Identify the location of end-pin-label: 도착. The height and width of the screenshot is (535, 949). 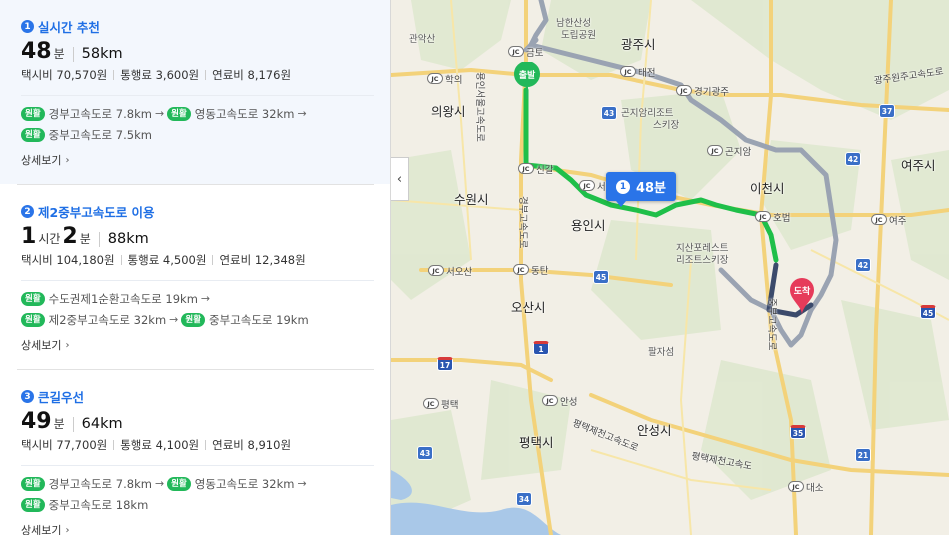
(802, 291).